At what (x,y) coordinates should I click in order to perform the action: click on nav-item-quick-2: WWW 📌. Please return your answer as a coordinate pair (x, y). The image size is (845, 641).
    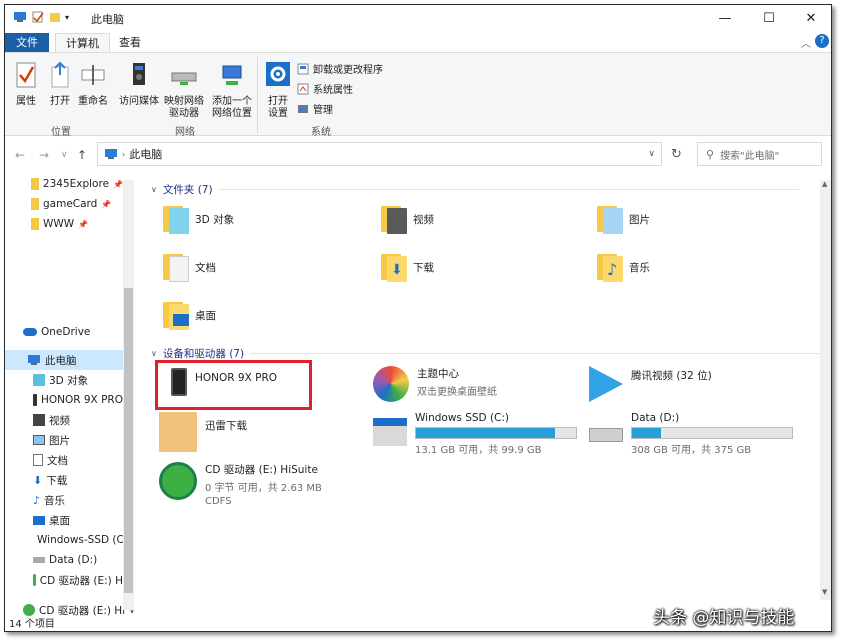
    Looking at the image, I should click on (77, 224).